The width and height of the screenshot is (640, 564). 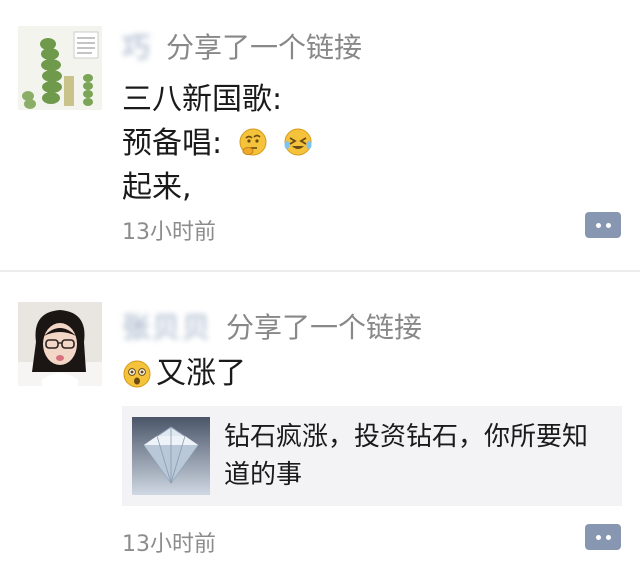 What do you see at coordinates (603, 537) in the screenshot?
I see `comment-button` at bounding box center [603, 537].